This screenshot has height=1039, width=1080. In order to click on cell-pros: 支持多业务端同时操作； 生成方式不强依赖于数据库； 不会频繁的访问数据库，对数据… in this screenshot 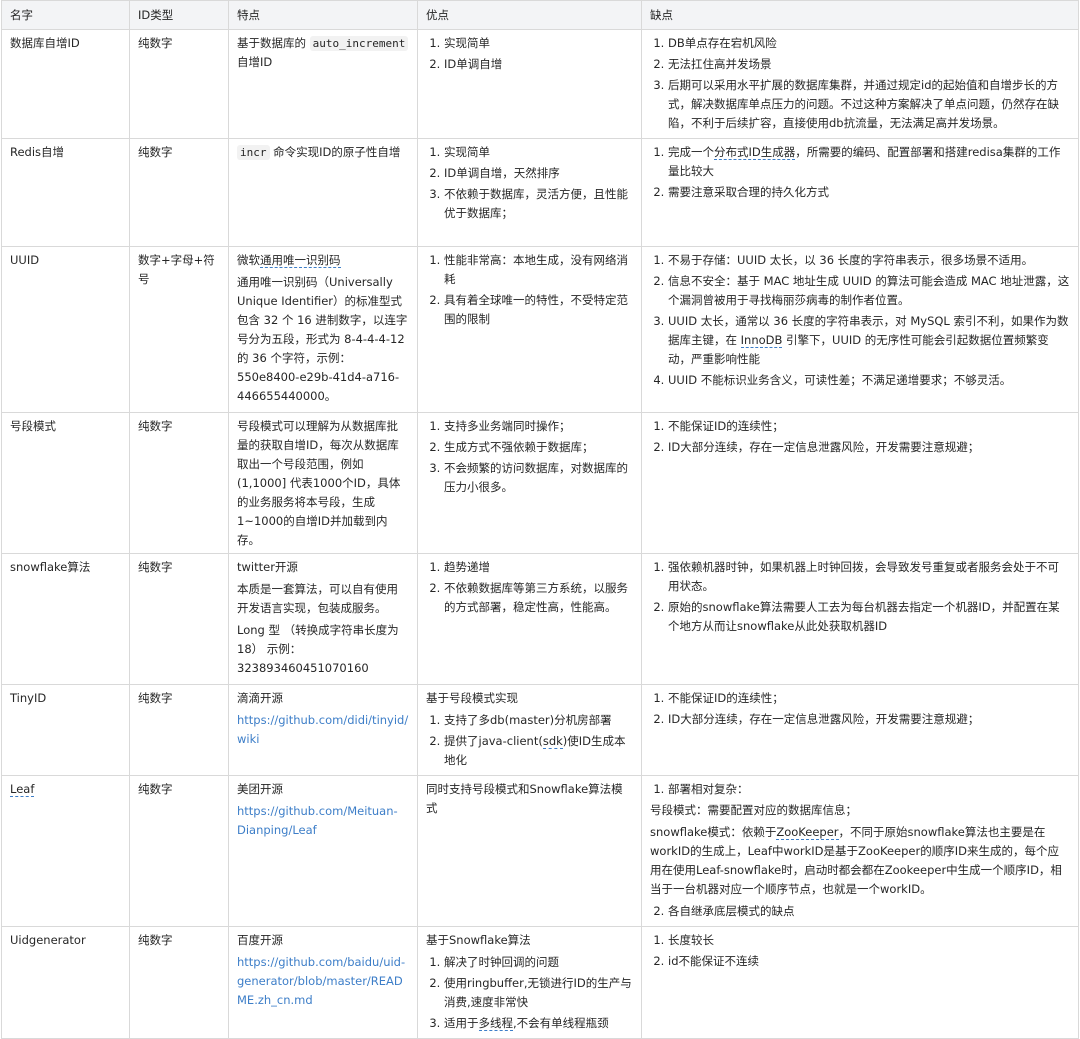, I will do `click(529, 483)`.